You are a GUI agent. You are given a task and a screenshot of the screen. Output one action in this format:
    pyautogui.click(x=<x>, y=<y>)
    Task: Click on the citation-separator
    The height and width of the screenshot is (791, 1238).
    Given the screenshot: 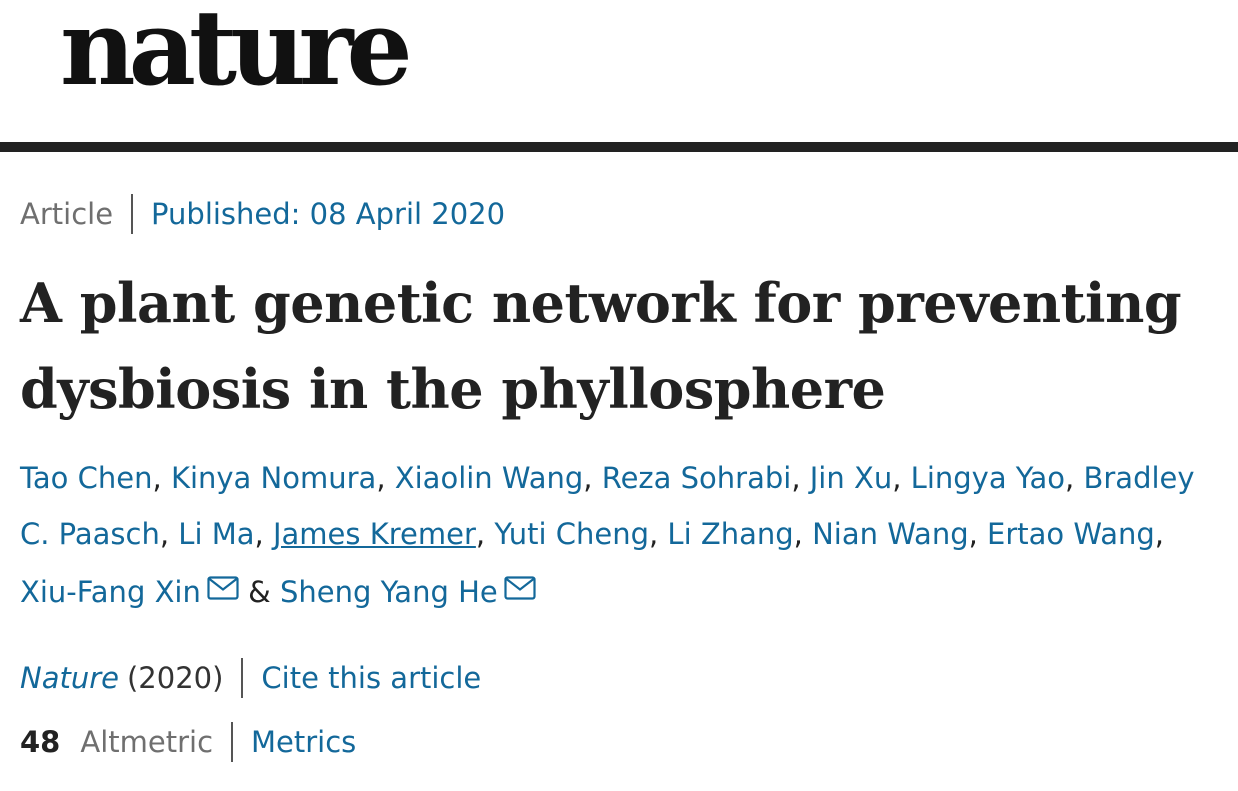 What is the action you would take?
    pyautogui.click(x=242, y=678)
    